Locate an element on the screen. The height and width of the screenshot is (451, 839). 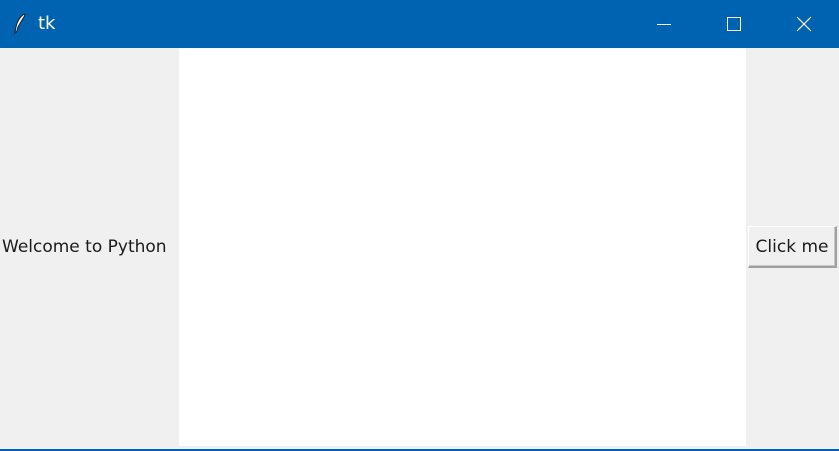
maximize-icon is located at coordinates (734, 24).